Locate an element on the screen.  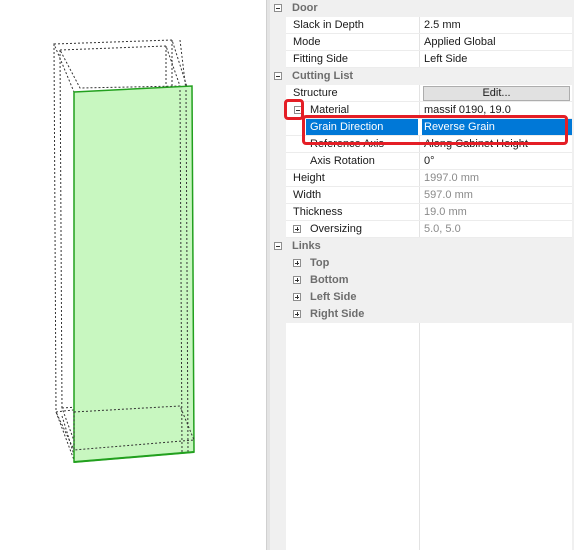
property-row-oversizing: Oversizing 5.0, 5.0 is located at coordinates (429, 229).